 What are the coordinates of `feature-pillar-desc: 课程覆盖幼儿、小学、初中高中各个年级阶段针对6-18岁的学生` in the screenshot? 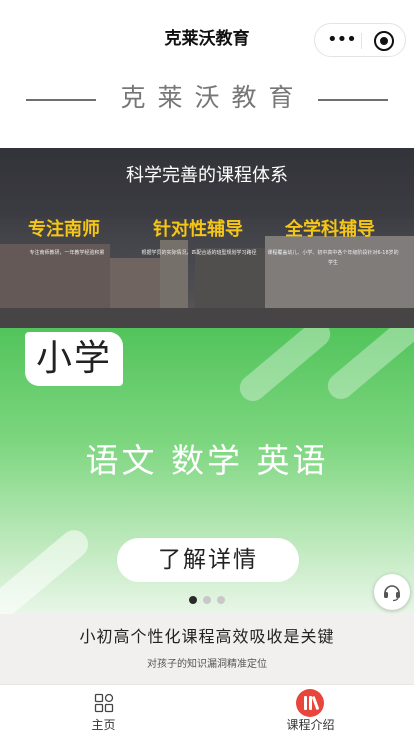 It's located at (333, 258).